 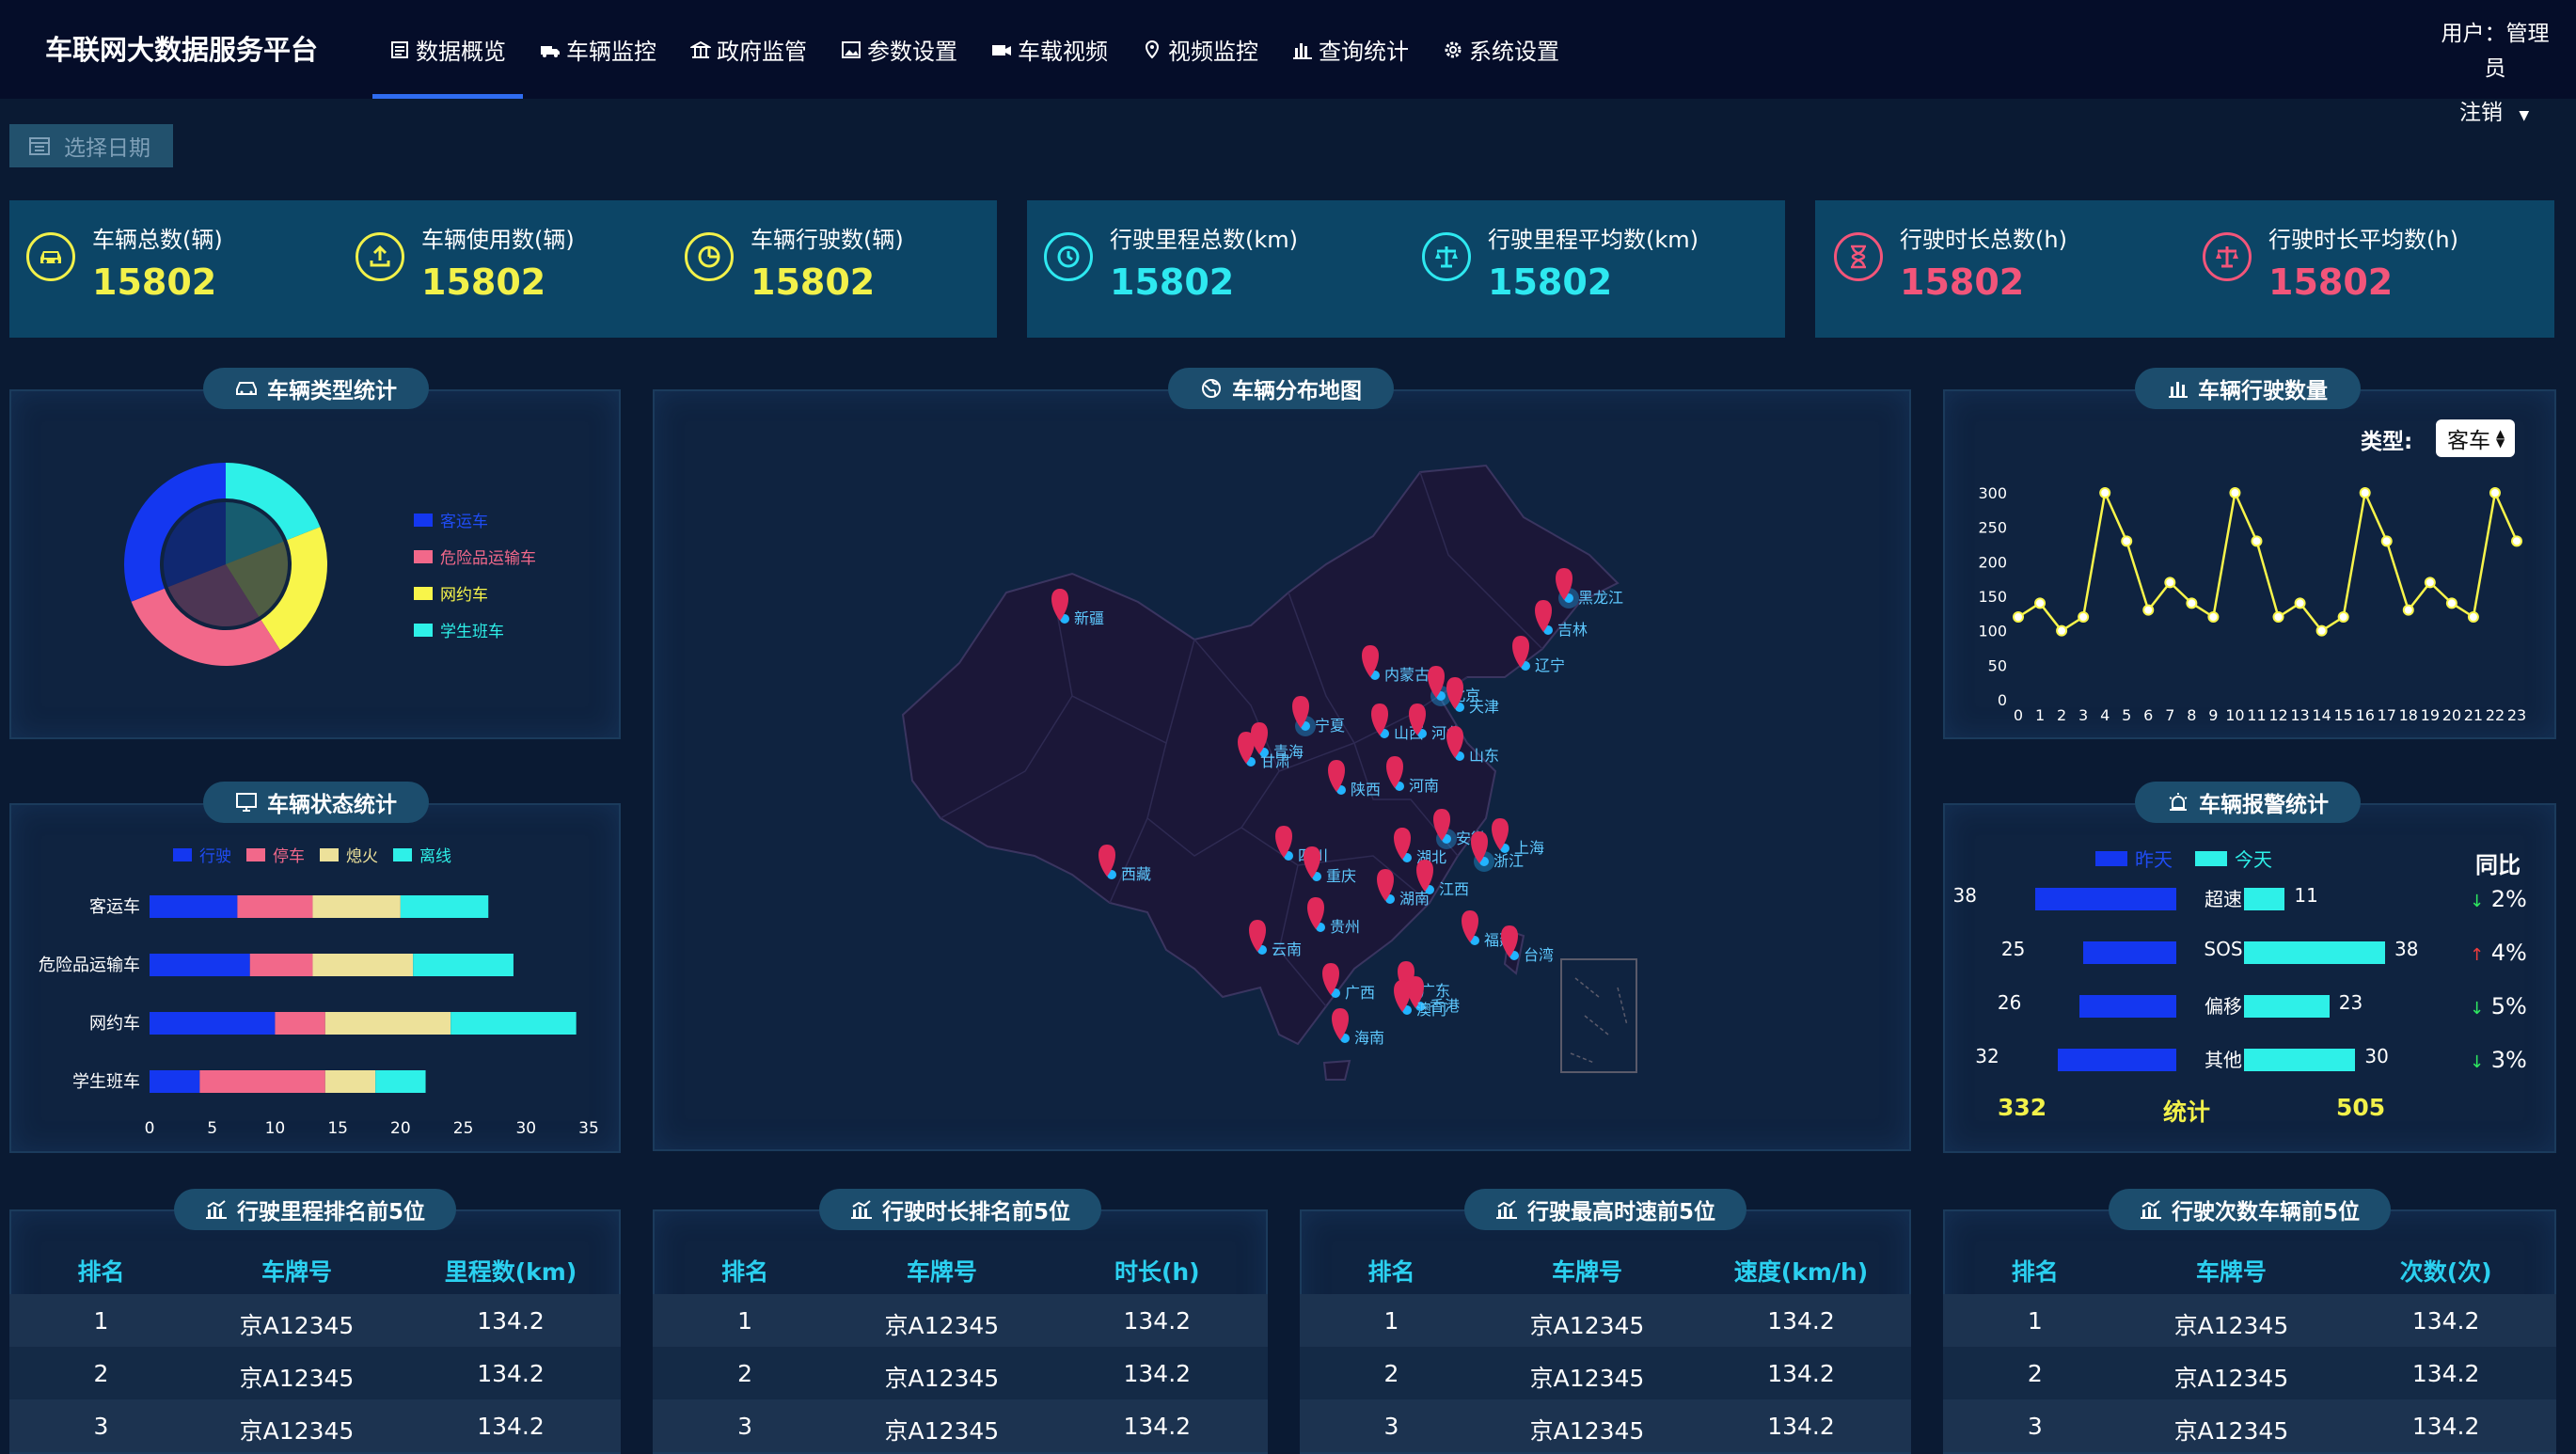 I want to click on province-label: 宁夏, so click(x=1330, y=726).